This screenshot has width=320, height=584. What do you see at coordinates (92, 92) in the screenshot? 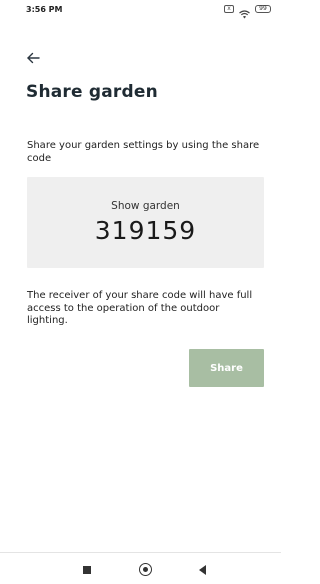
I see `page-title: Share garden` at bounding box center [92, 92].